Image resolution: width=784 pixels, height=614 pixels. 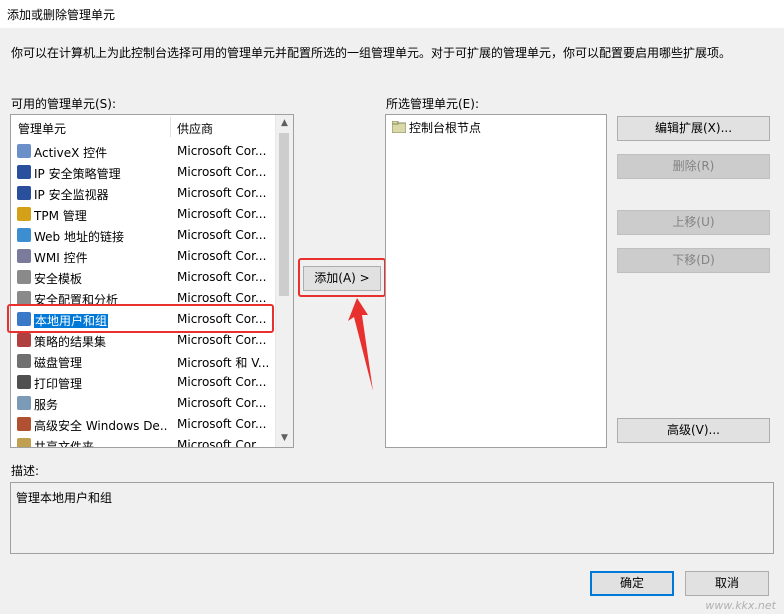 What do you see at coordinates (60, 216) in the screenshot?
I see `item-name-text: TPM 管理` at bounding box center [60, 216].